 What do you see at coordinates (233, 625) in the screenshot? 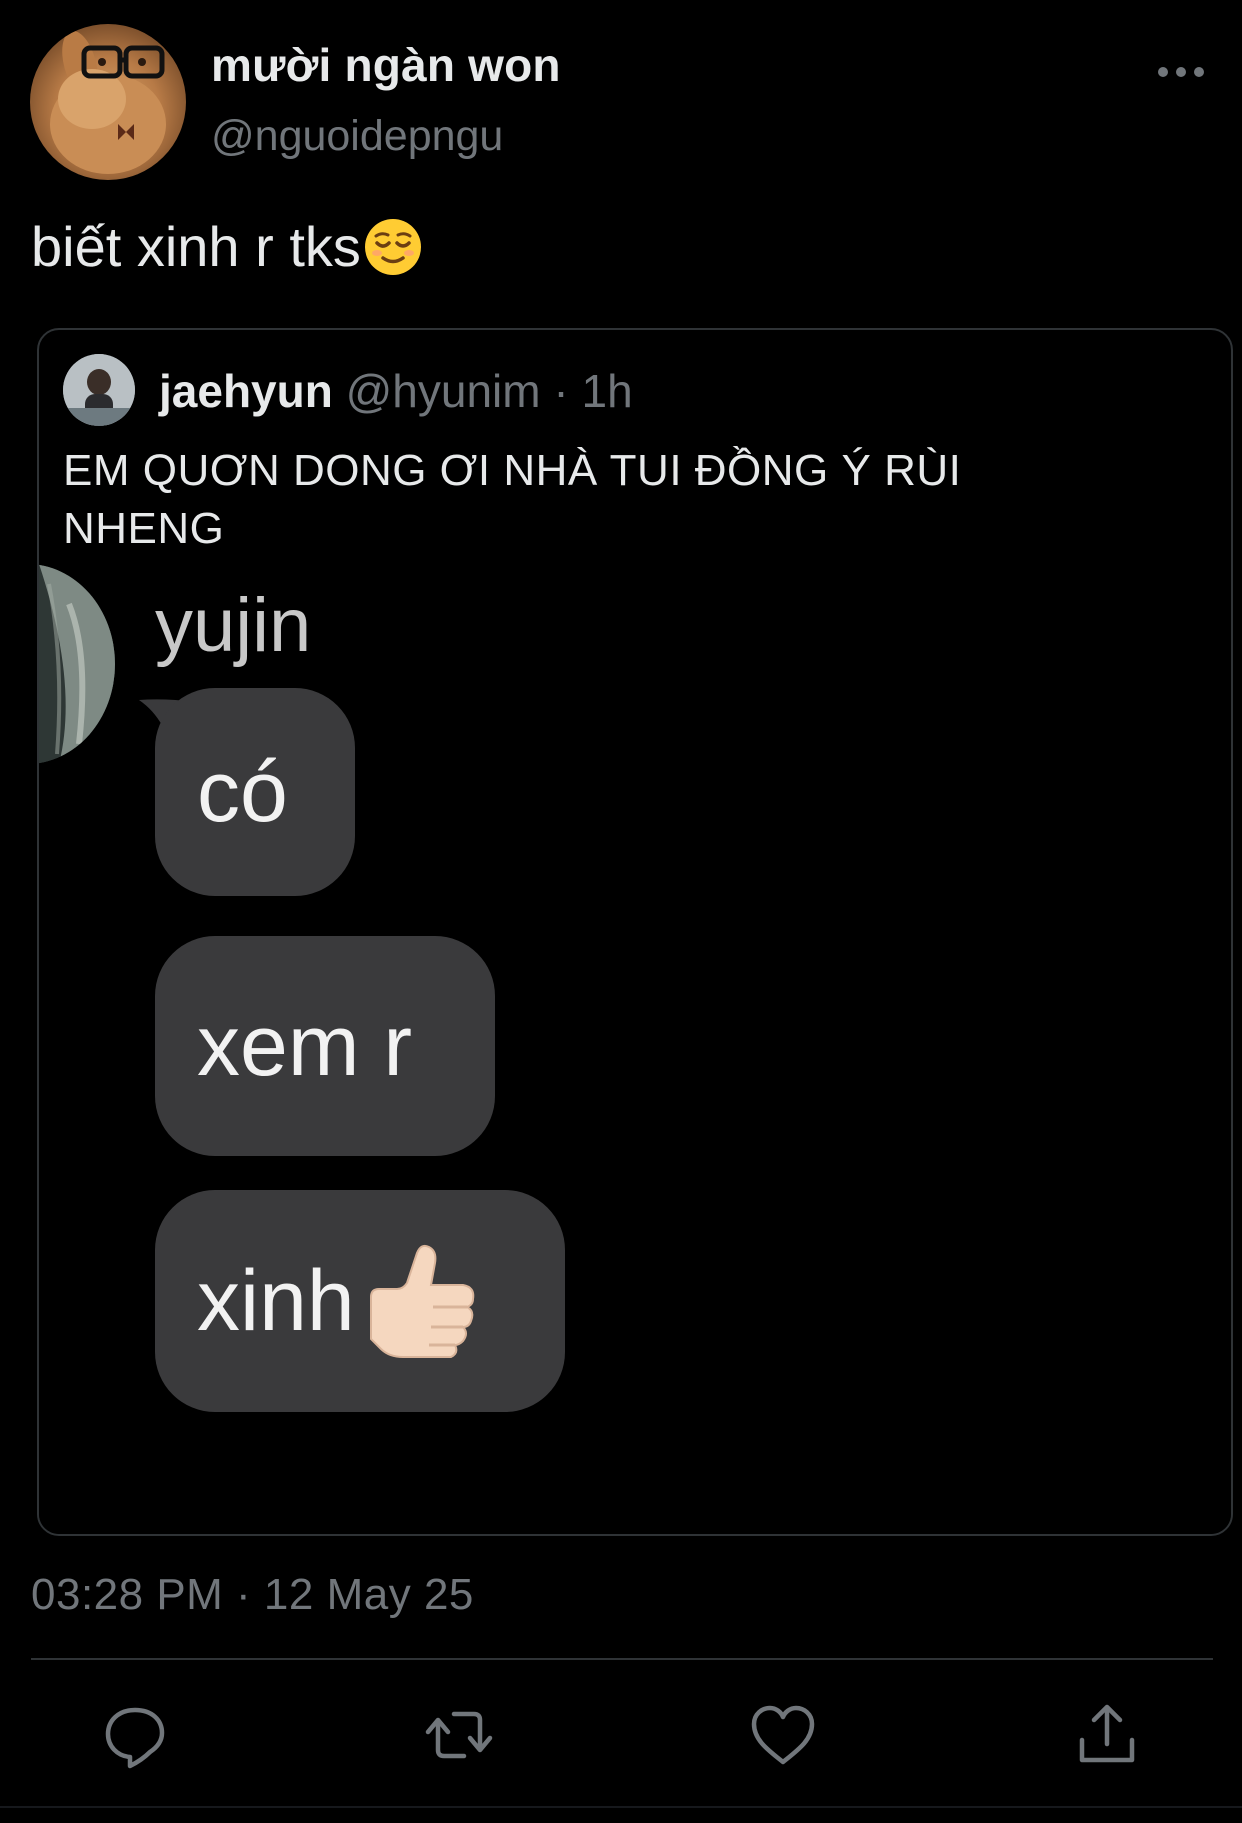
I see `chat-sender-name: yujin` at bounding box center [233, 625].